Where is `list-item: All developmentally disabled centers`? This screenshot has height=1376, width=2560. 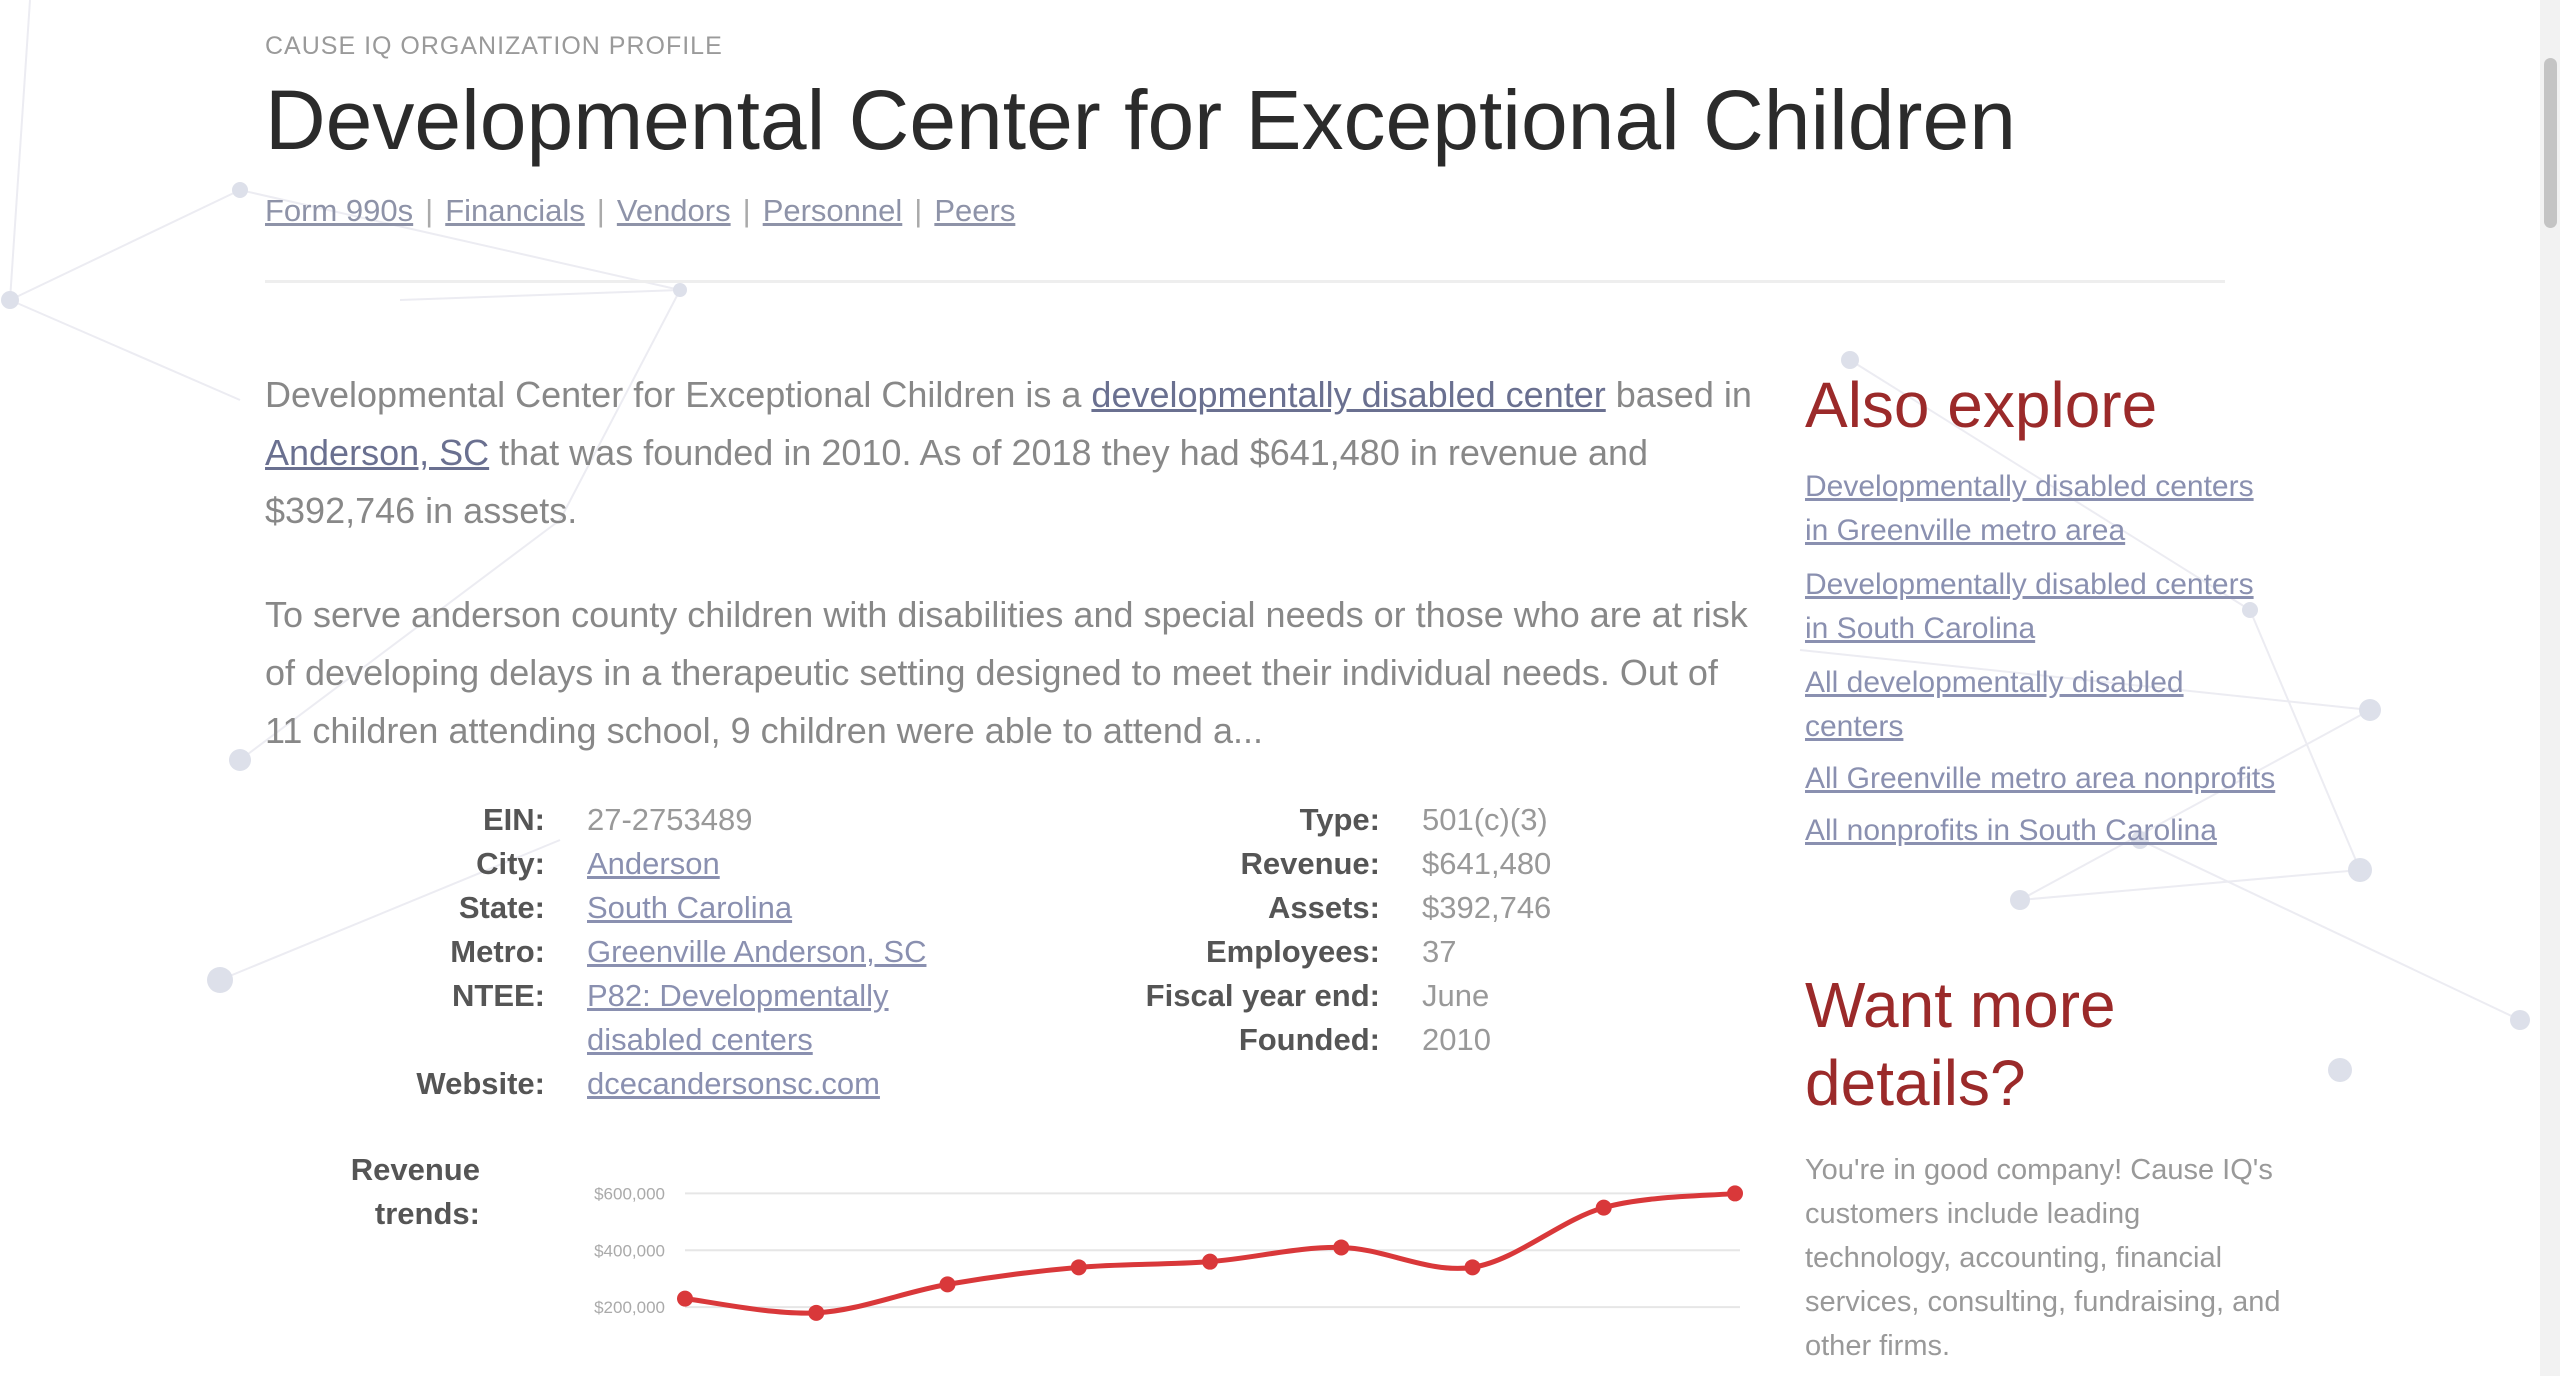
list-item: All developmentally disabled centers is located at coordinates (2045, 705).